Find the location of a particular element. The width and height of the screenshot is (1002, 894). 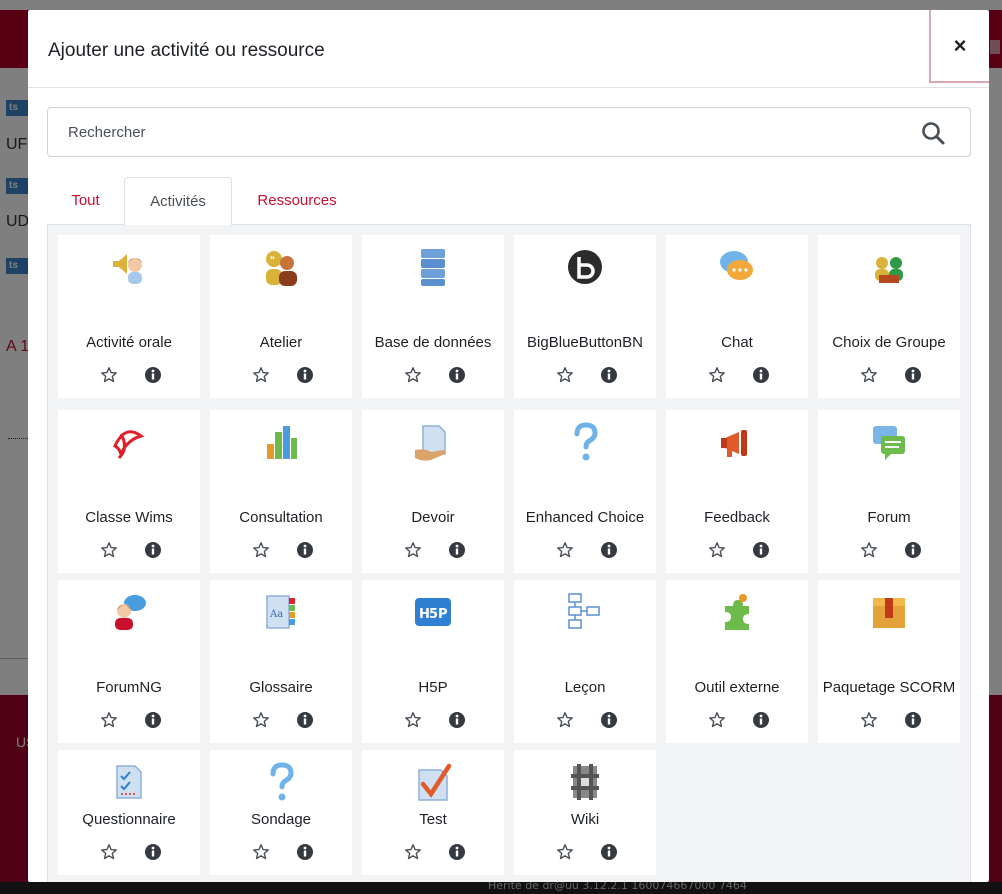

activity-card: BigBlueButtonBN is located at coordinates (585, 316).